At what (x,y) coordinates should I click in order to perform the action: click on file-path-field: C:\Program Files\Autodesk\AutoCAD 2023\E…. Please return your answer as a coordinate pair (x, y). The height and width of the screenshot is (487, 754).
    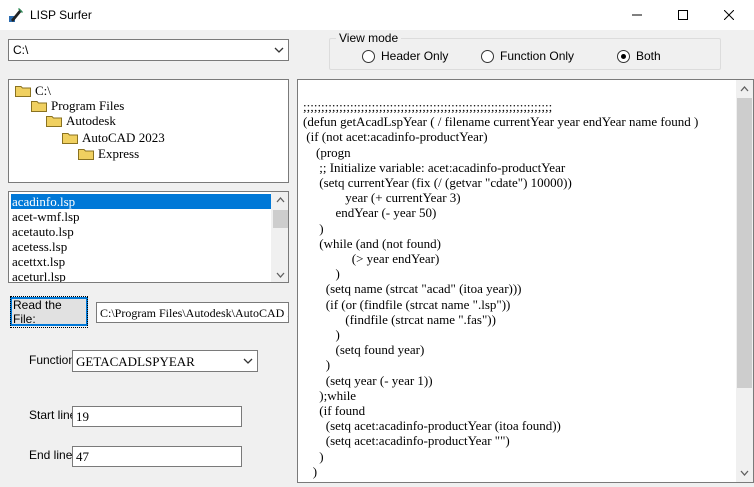
    Looking at the image, I should click on (192, 312).